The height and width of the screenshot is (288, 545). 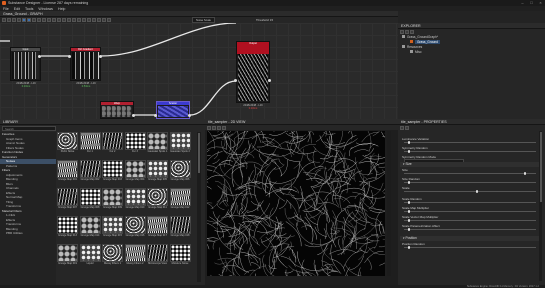 What do you see at coordinates (157, 144) in the screenshot?
I see `library-thumbnail: Gaussian Spots 1` at bounding box center [157, 144].